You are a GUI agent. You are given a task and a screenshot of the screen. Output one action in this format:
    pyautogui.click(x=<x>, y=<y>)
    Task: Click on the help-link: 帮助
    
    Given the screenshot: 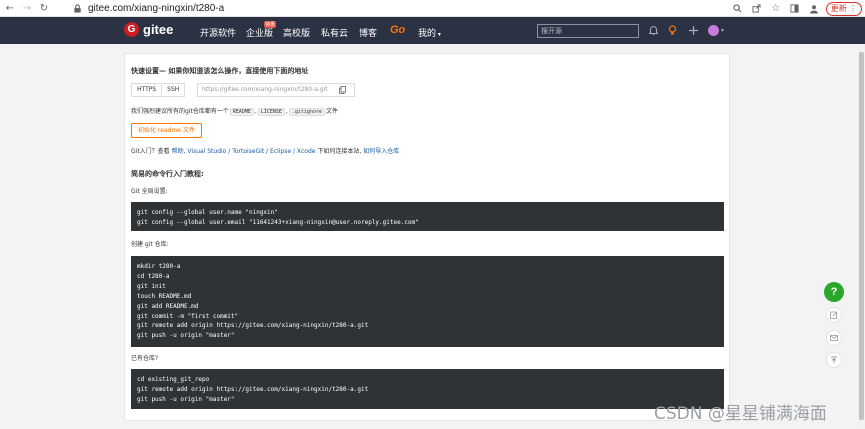 What is the action you would take?
    pyautogui.click(x=178, y=151)
    